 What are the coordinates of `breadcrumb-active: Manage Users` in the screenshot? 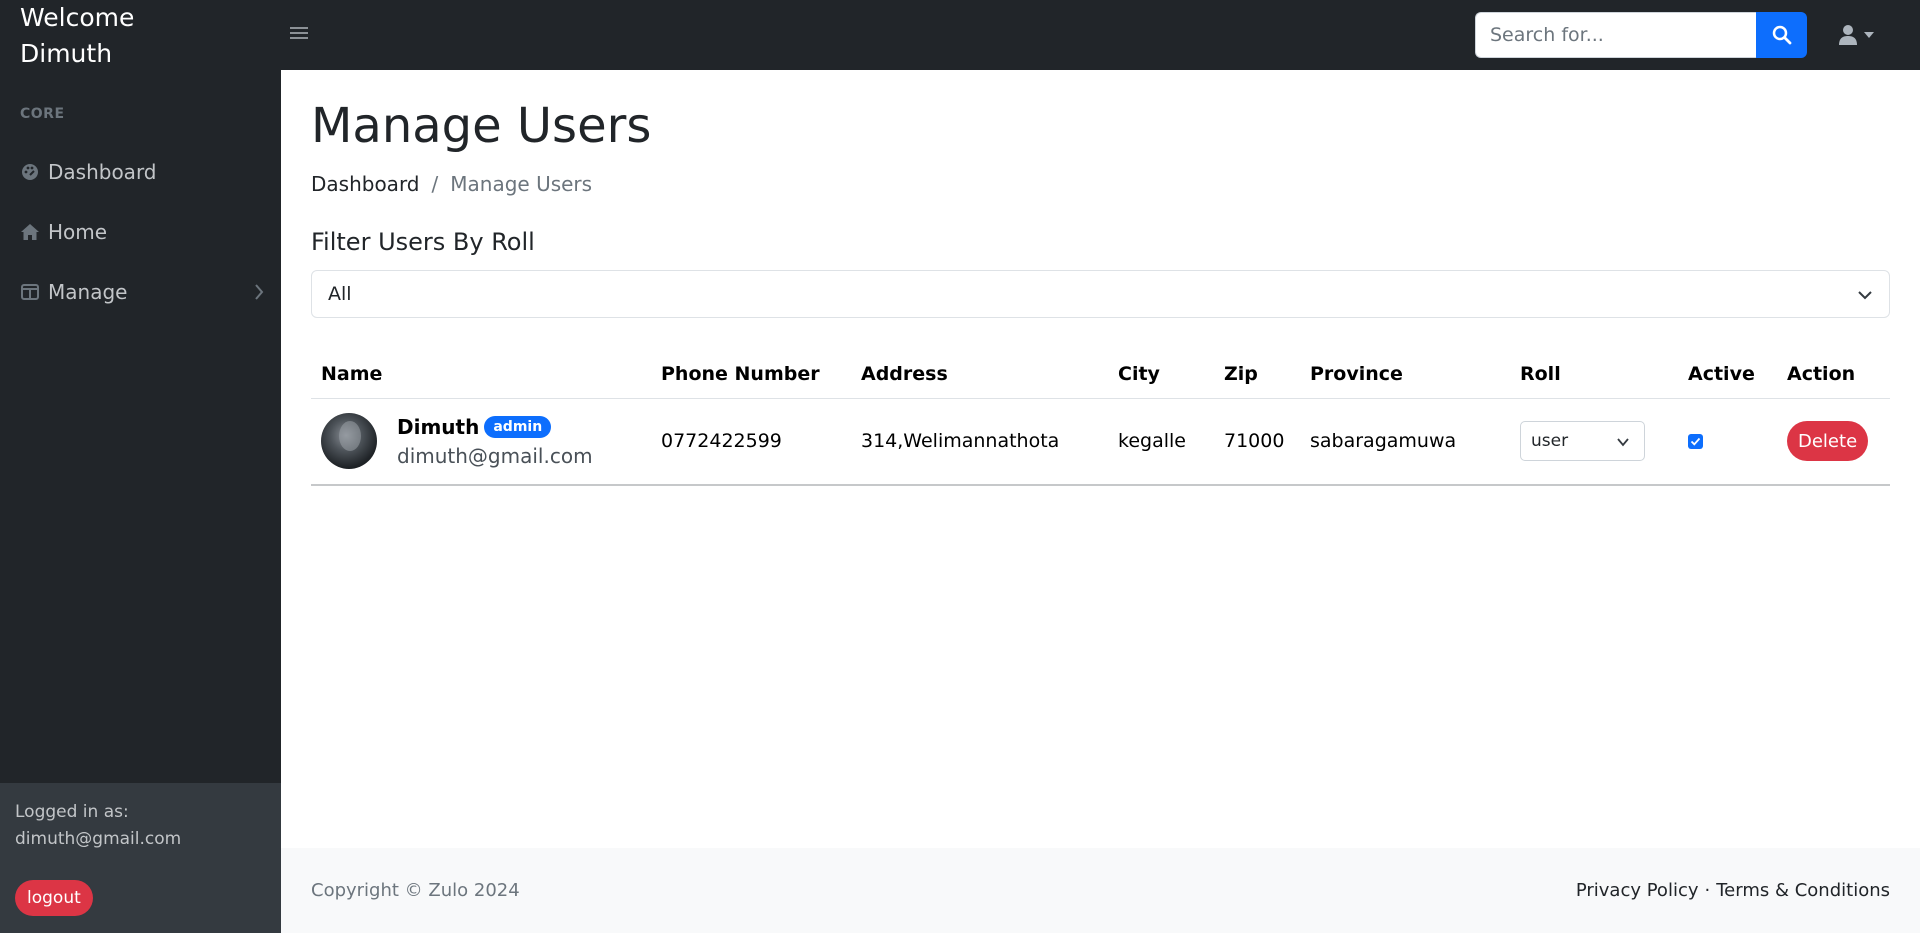 It's located at (521, 184).